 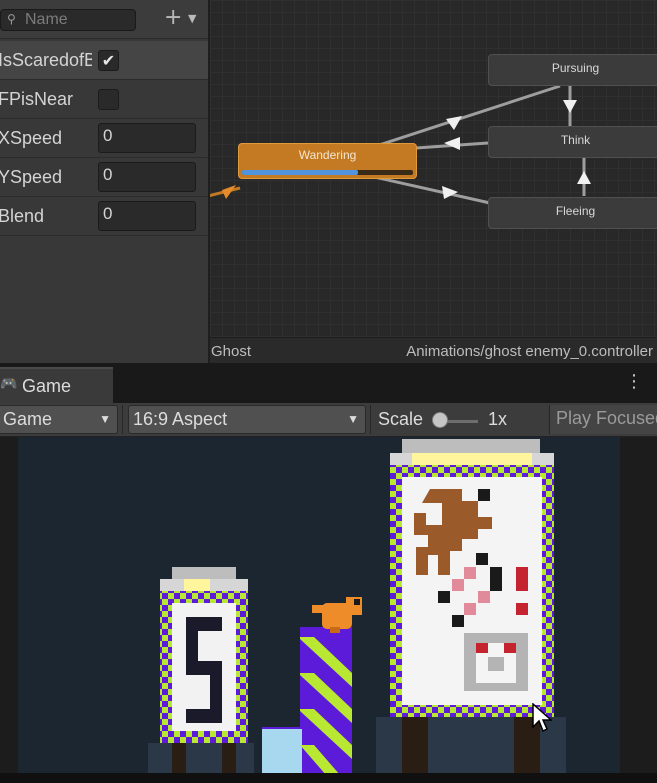 I want to click on gamepad-icon: 🎮, so click(x=9, y=384).